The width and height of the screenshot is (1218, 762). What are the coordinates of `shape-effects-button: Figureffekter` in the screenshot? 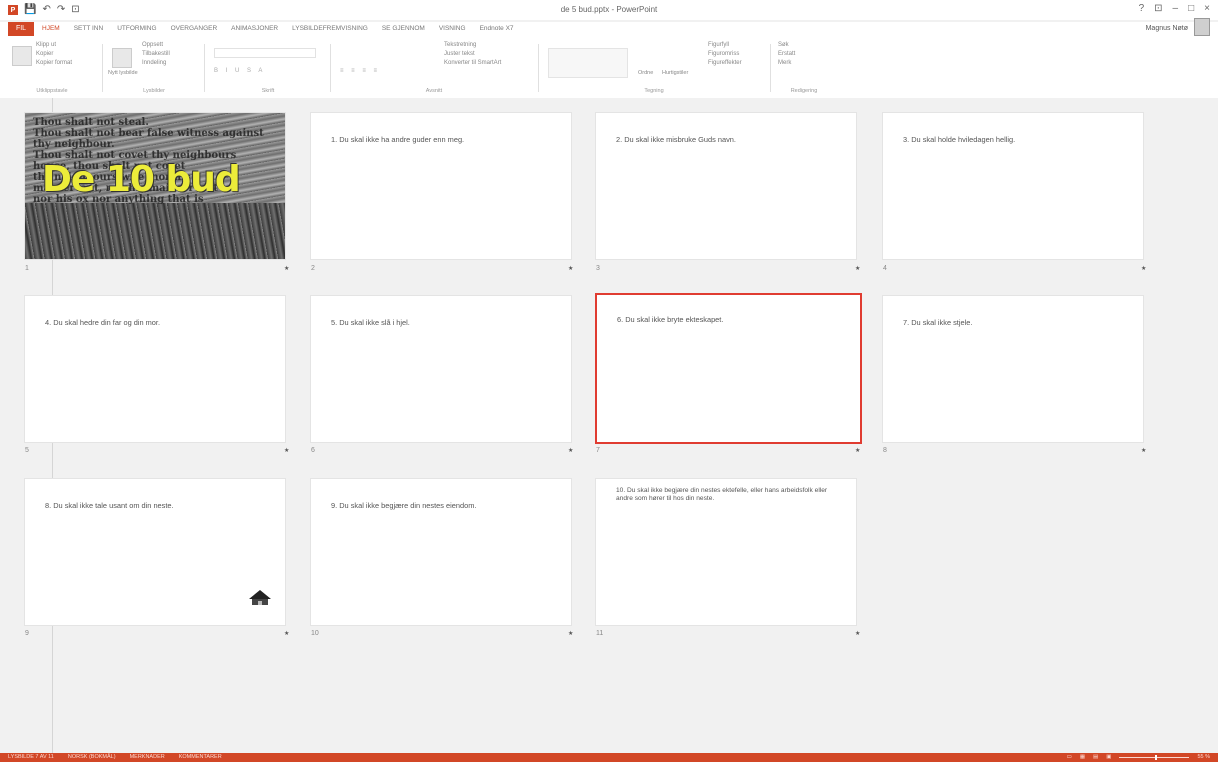 It's located at (737, 63).